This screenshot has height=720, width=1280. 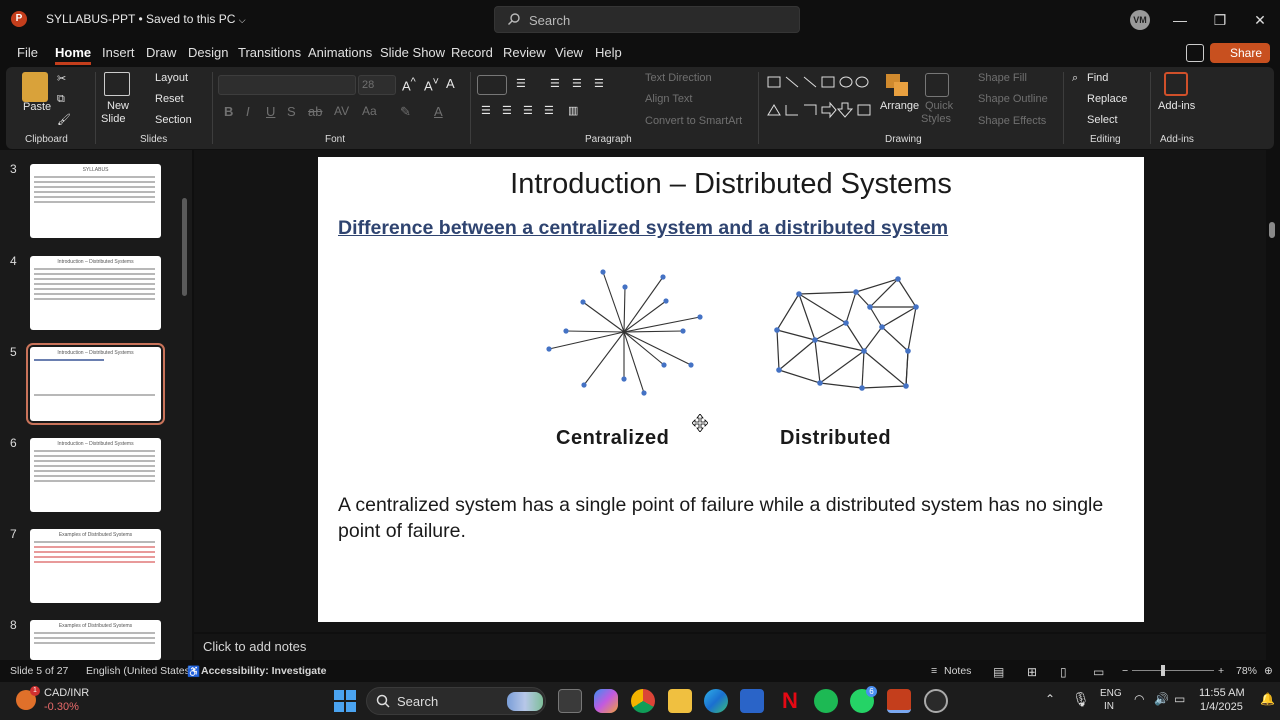 I want to click on tab-animations: Animations, so click(x=340, y=52).